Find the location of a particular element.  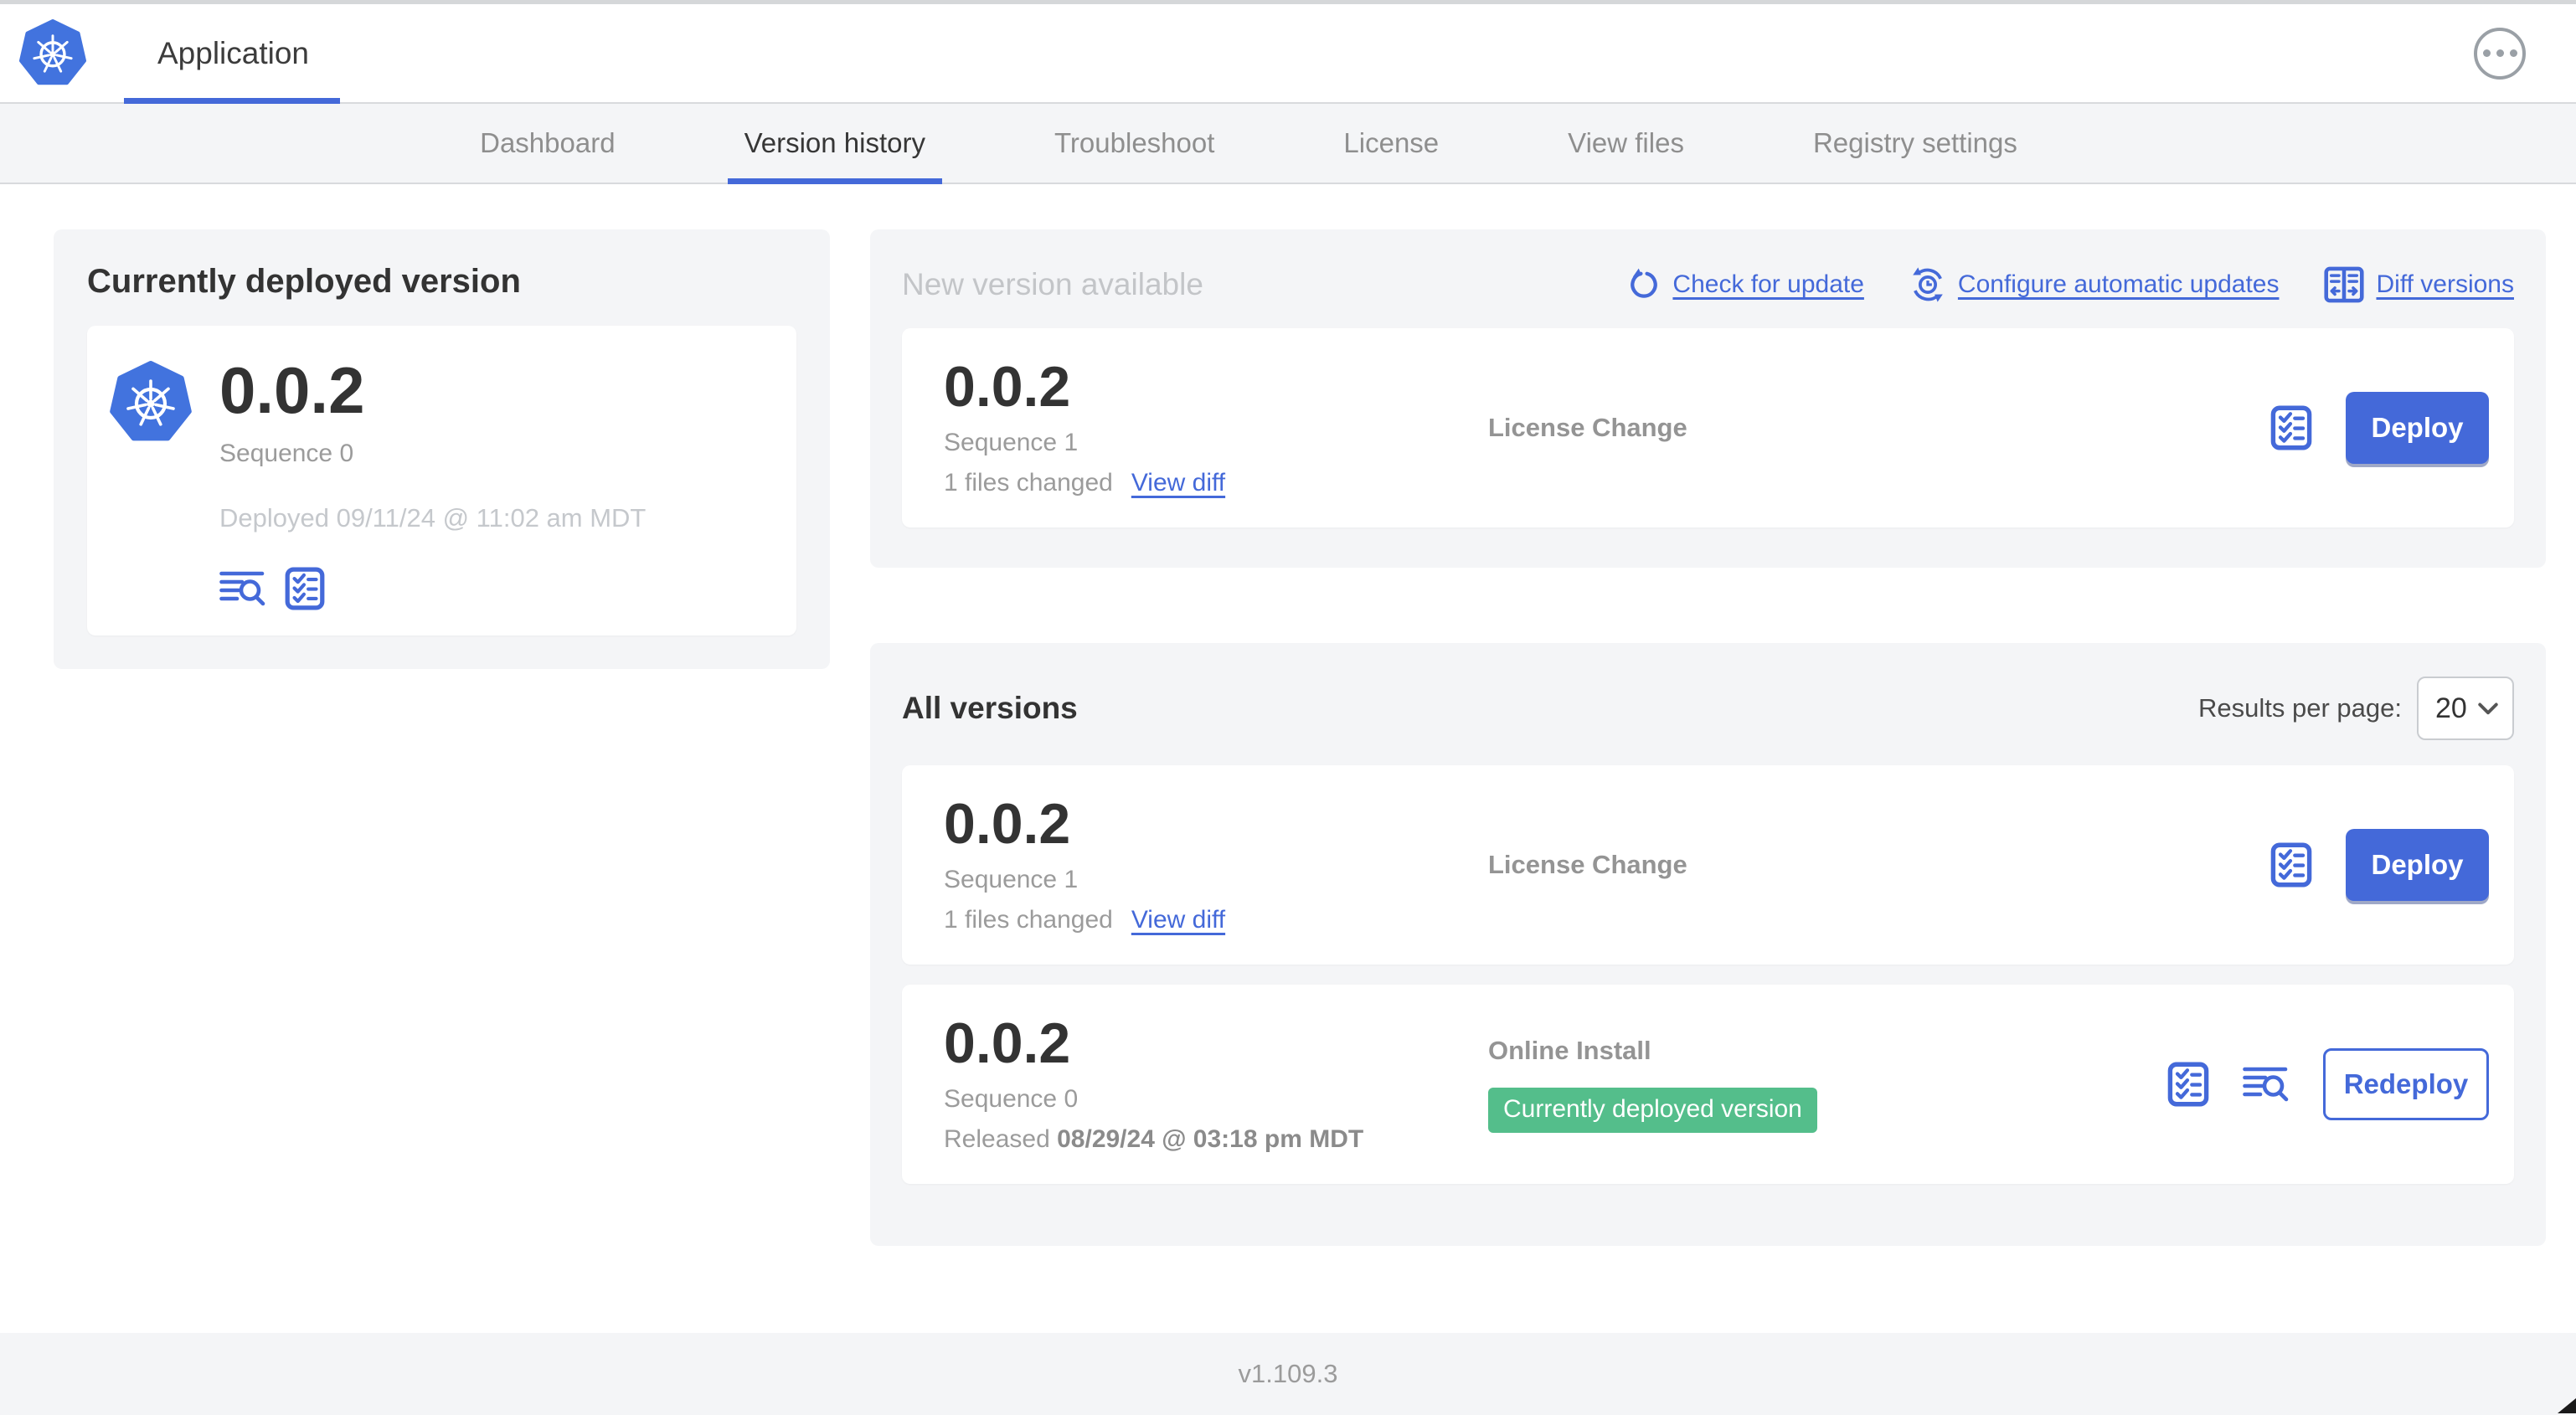

results-per-page-select: 20 is located at coordinates (2465, 708).